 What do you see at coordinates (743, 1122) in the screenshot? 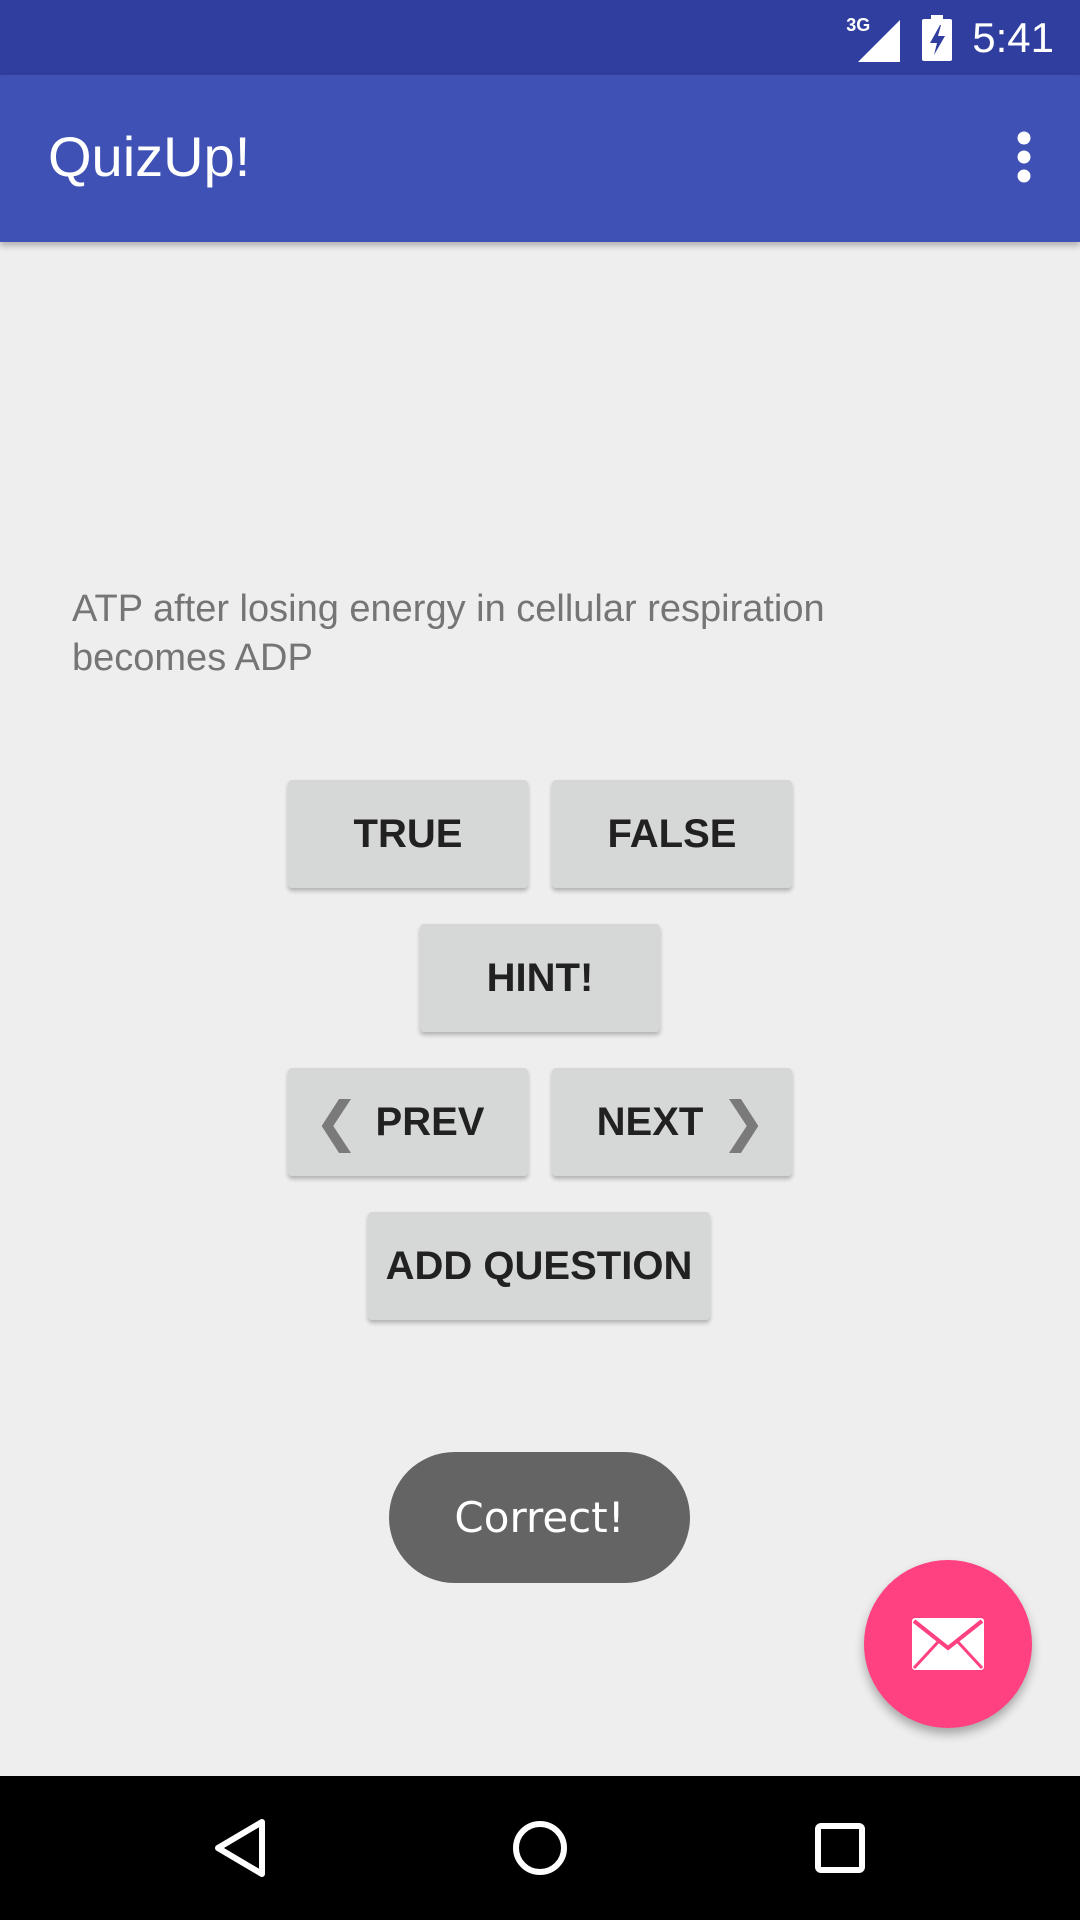
I see `chevron-right-icon: ❯` at bounding box center [743, 1122].